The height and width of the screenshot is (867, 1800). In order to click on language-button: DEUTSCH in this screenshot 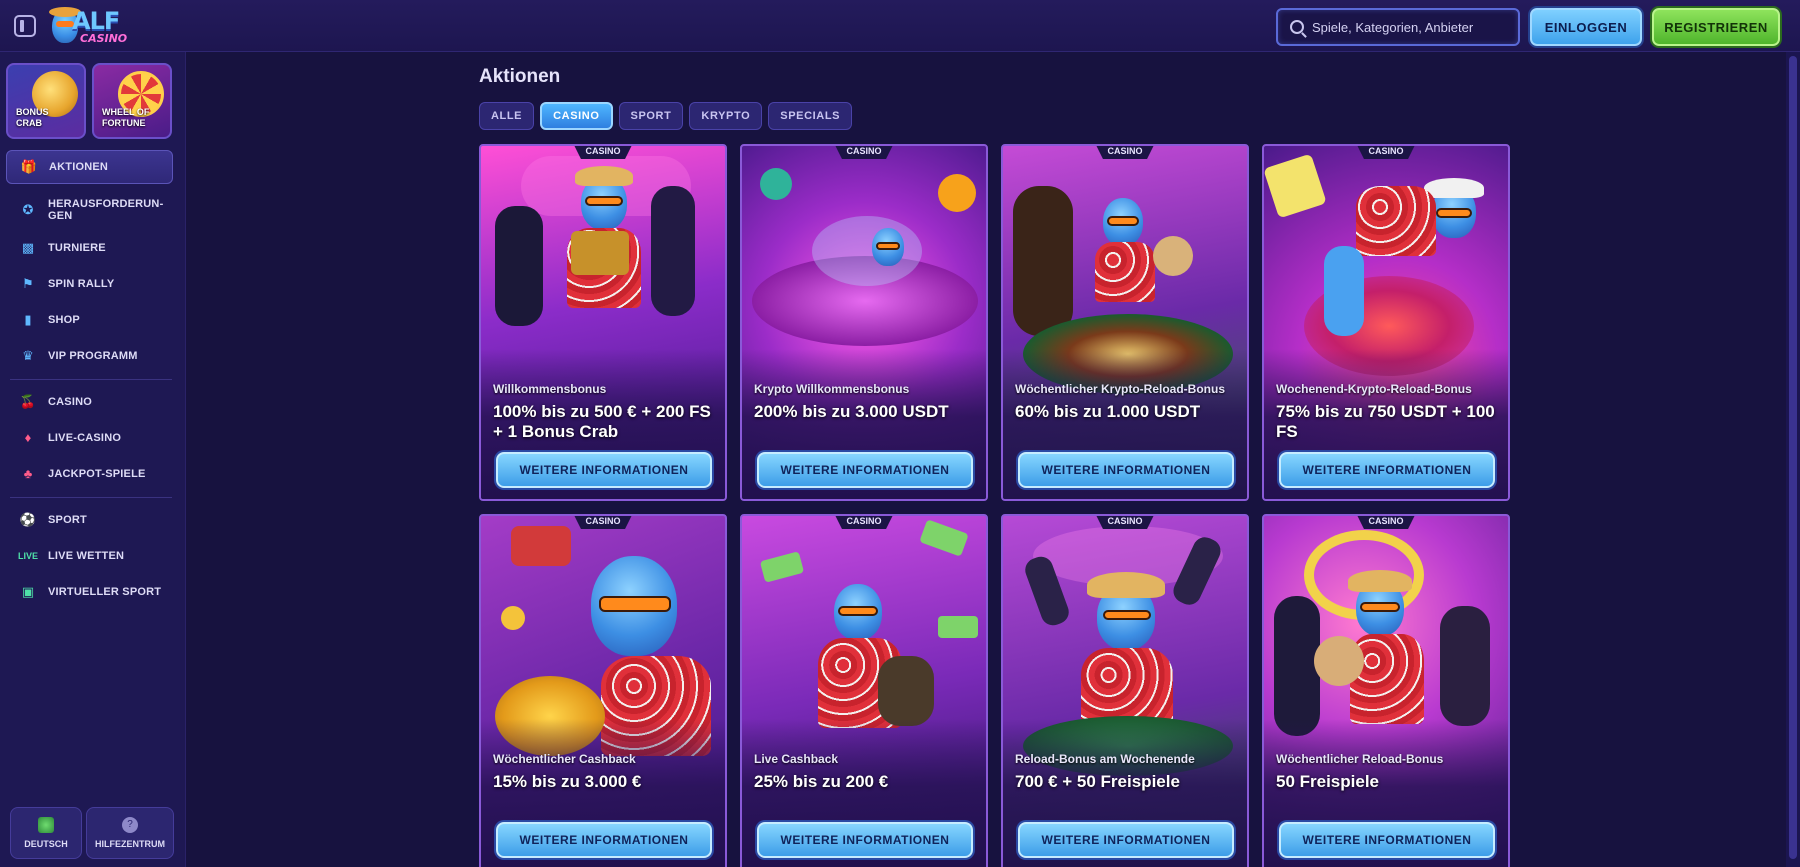, I will do `click(46, 833)`.